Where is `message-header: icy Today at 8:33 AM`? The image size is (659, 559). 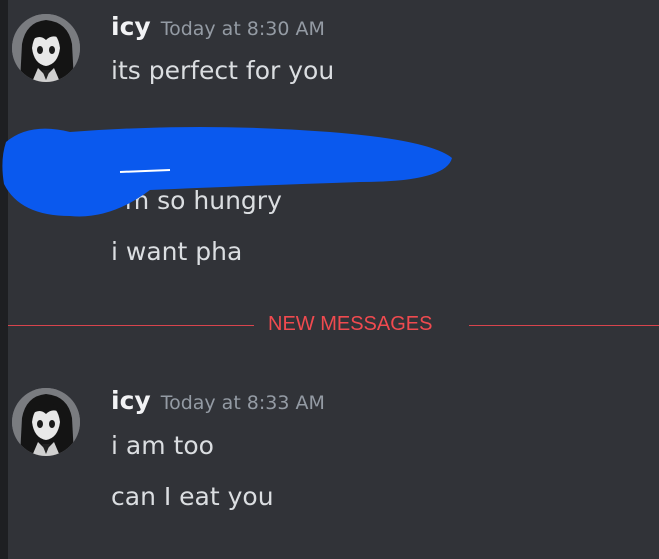
message-header: icy Today at 8:33 AM is located at coordinates (218, 400).